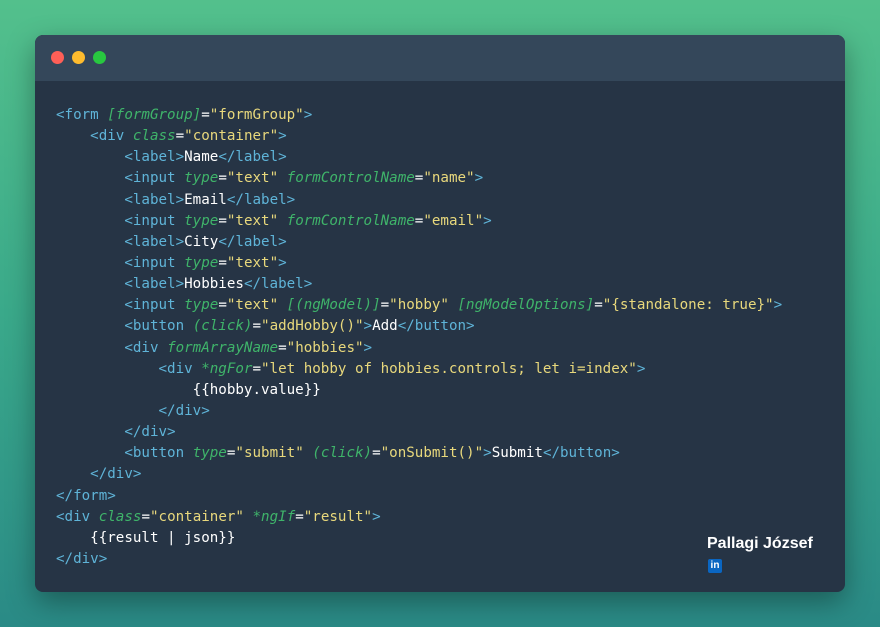 The width and height of the screenshot is (880, 627). Describe the element at coordinates (419, 200) in the screenshot. I see `code-line: <label>Email</label>` at that location.